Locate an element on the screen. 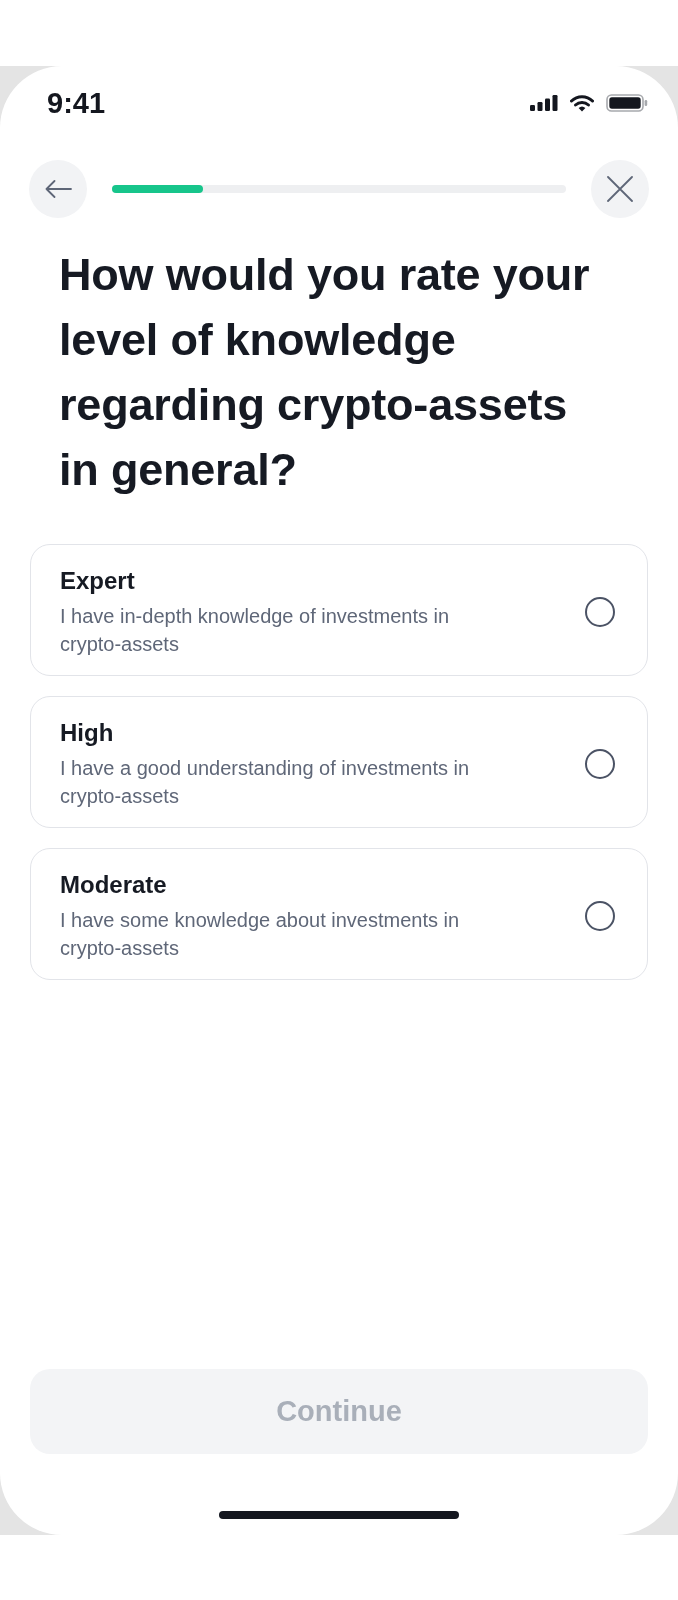 The height and width of the screenshot is (1600, 678). option-title: Expert is located at coordinates (98, 581).